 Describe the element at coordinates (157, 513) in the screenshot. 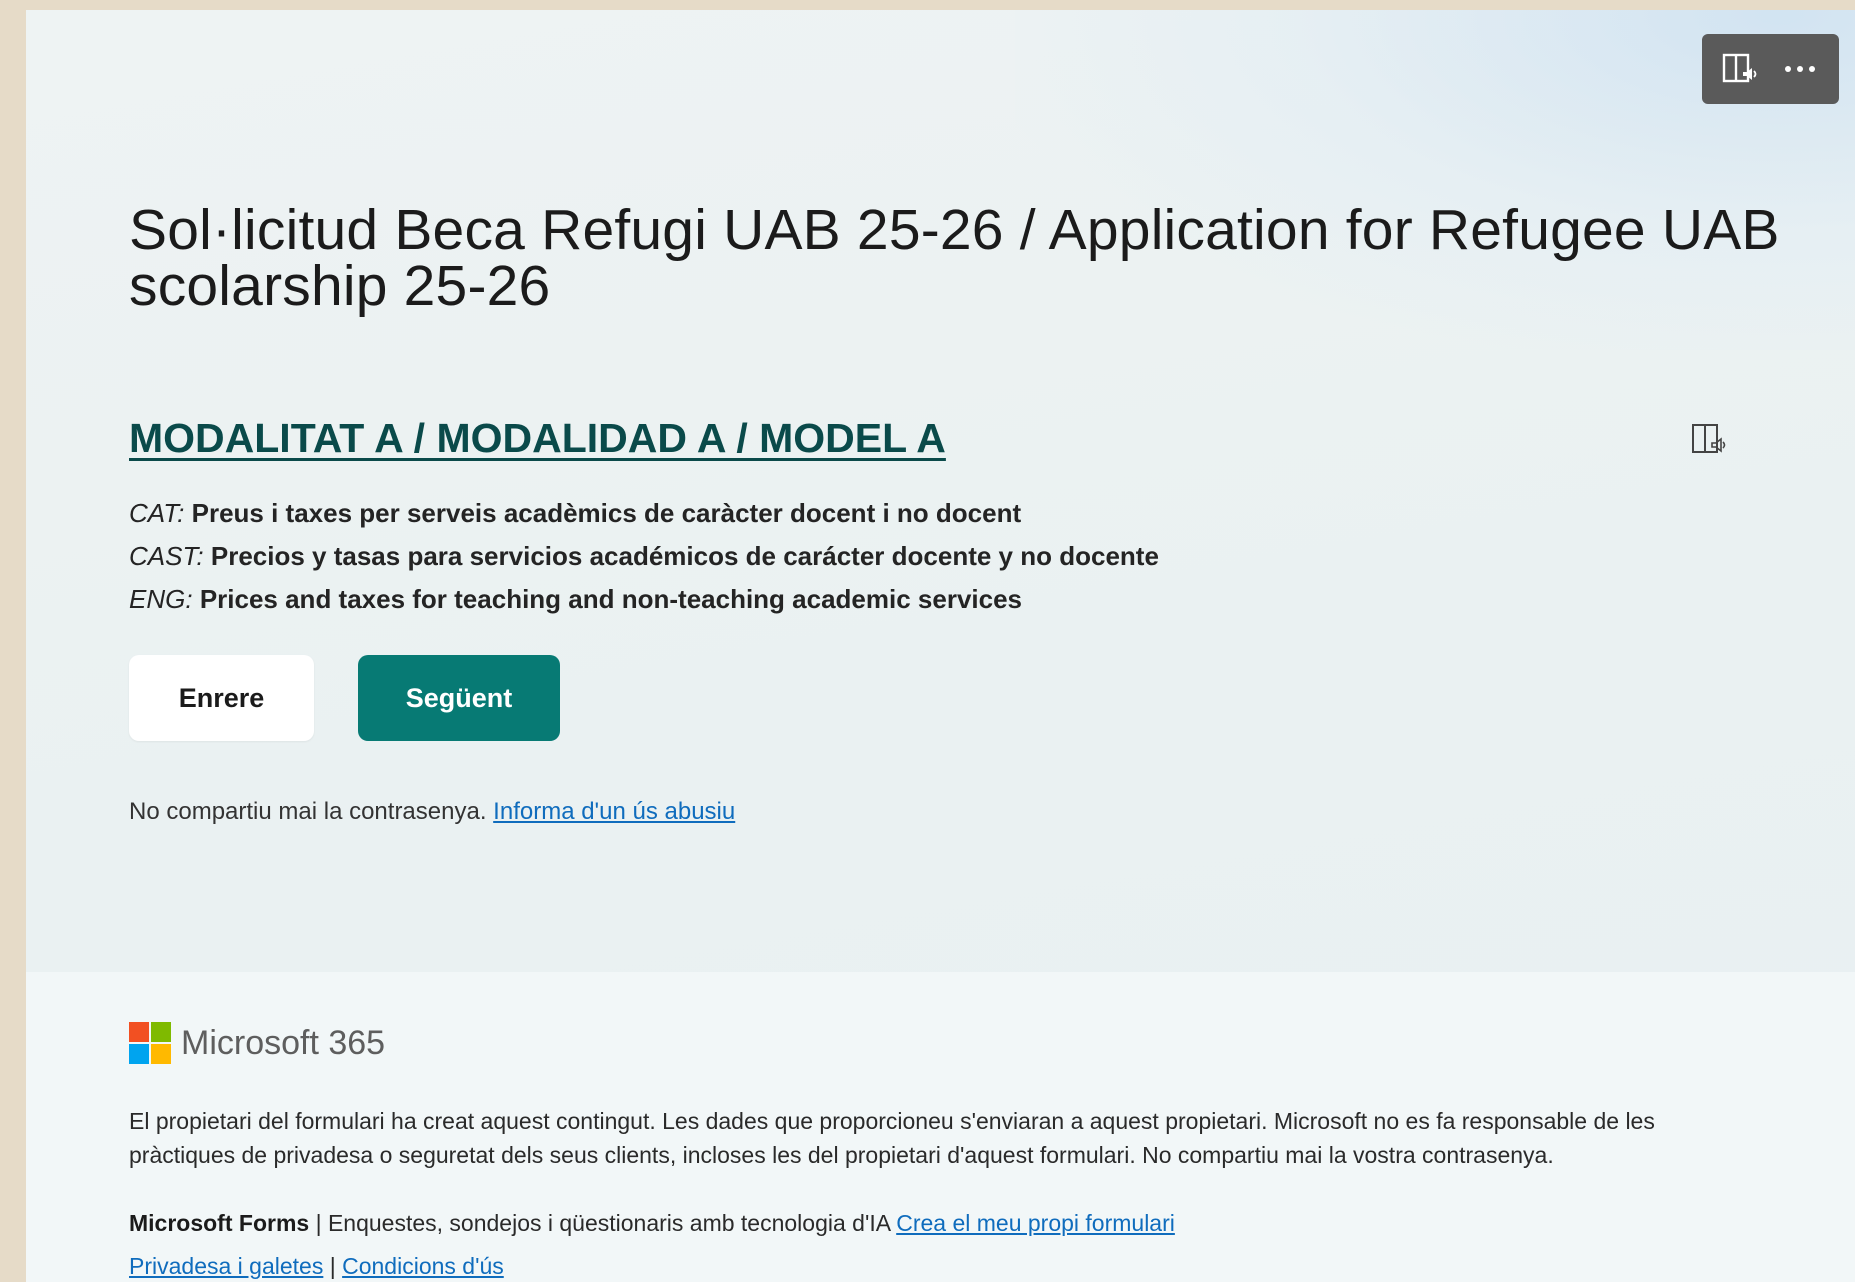

I see `lang-label: CAT:` at that location.